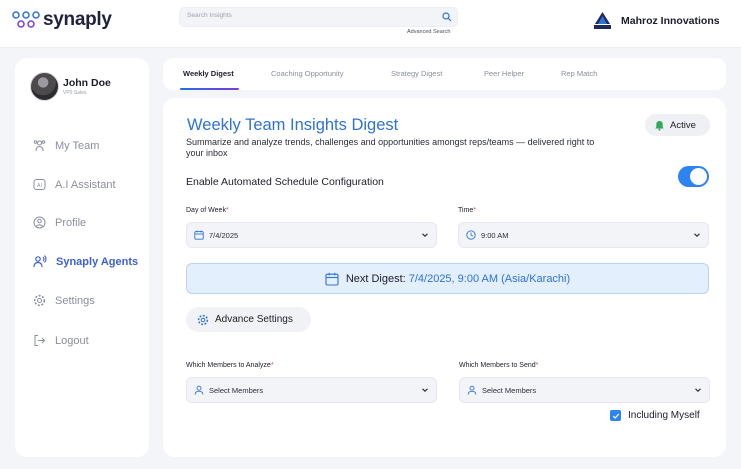 The image size is (741, 469). Describe the element at coordinates (504, 73) in the screenshot. I see `tab-peer-helper: Peer Helper` at that location.